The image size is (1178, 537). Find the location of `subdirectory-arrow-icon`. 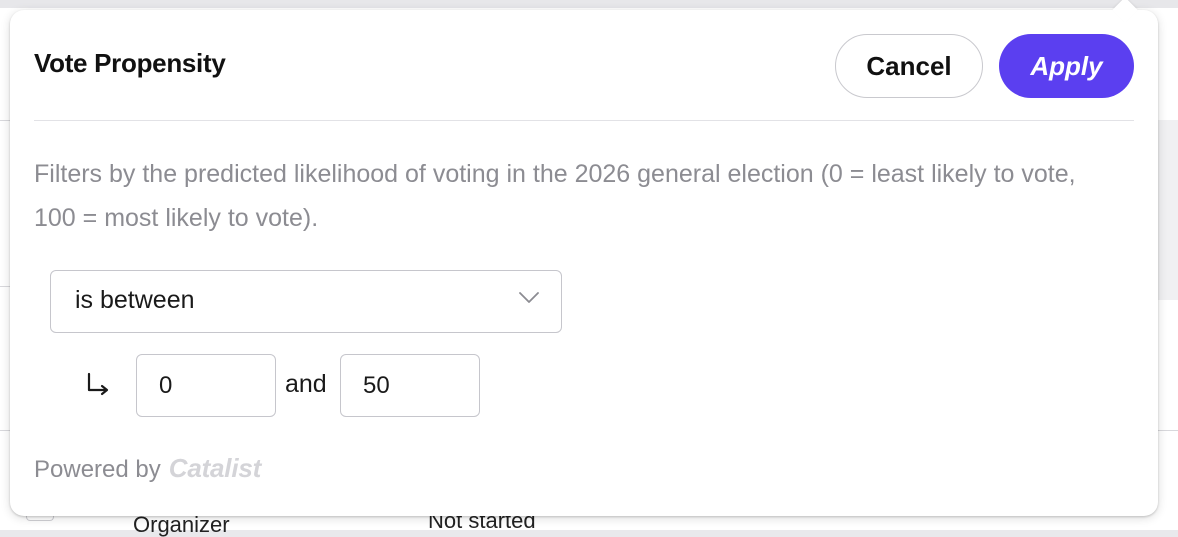

subdirectory-arrow-icon is located at coordinates (98, 384).